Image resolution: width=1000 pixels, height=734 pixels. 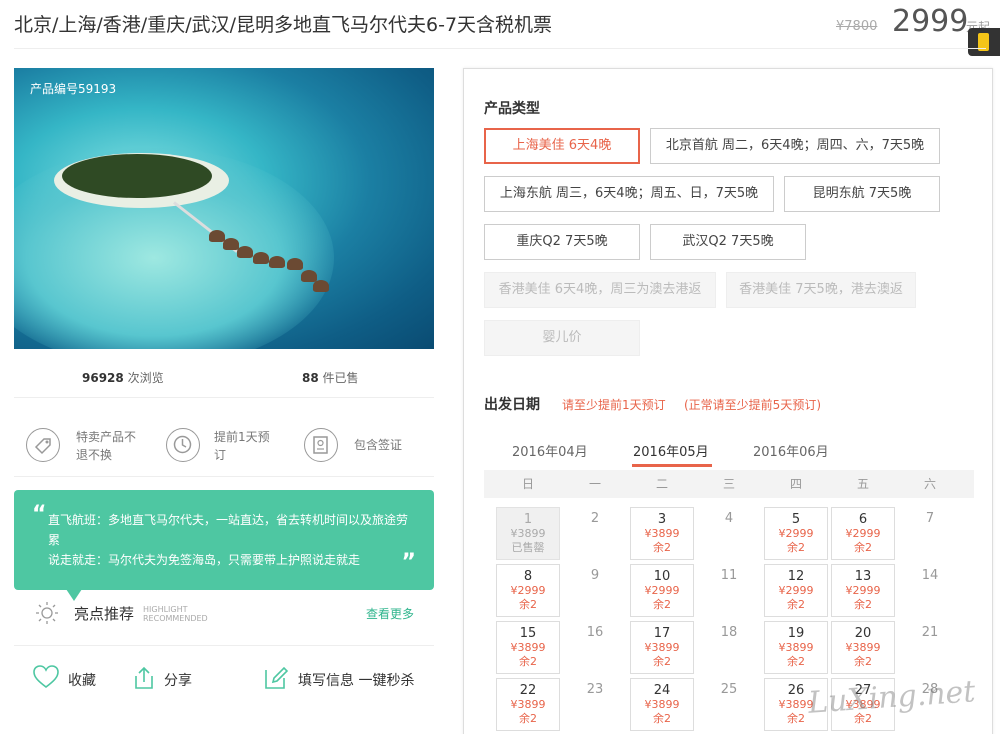 I want to click on original-price: ¥7800, so click(x=857, y=26).